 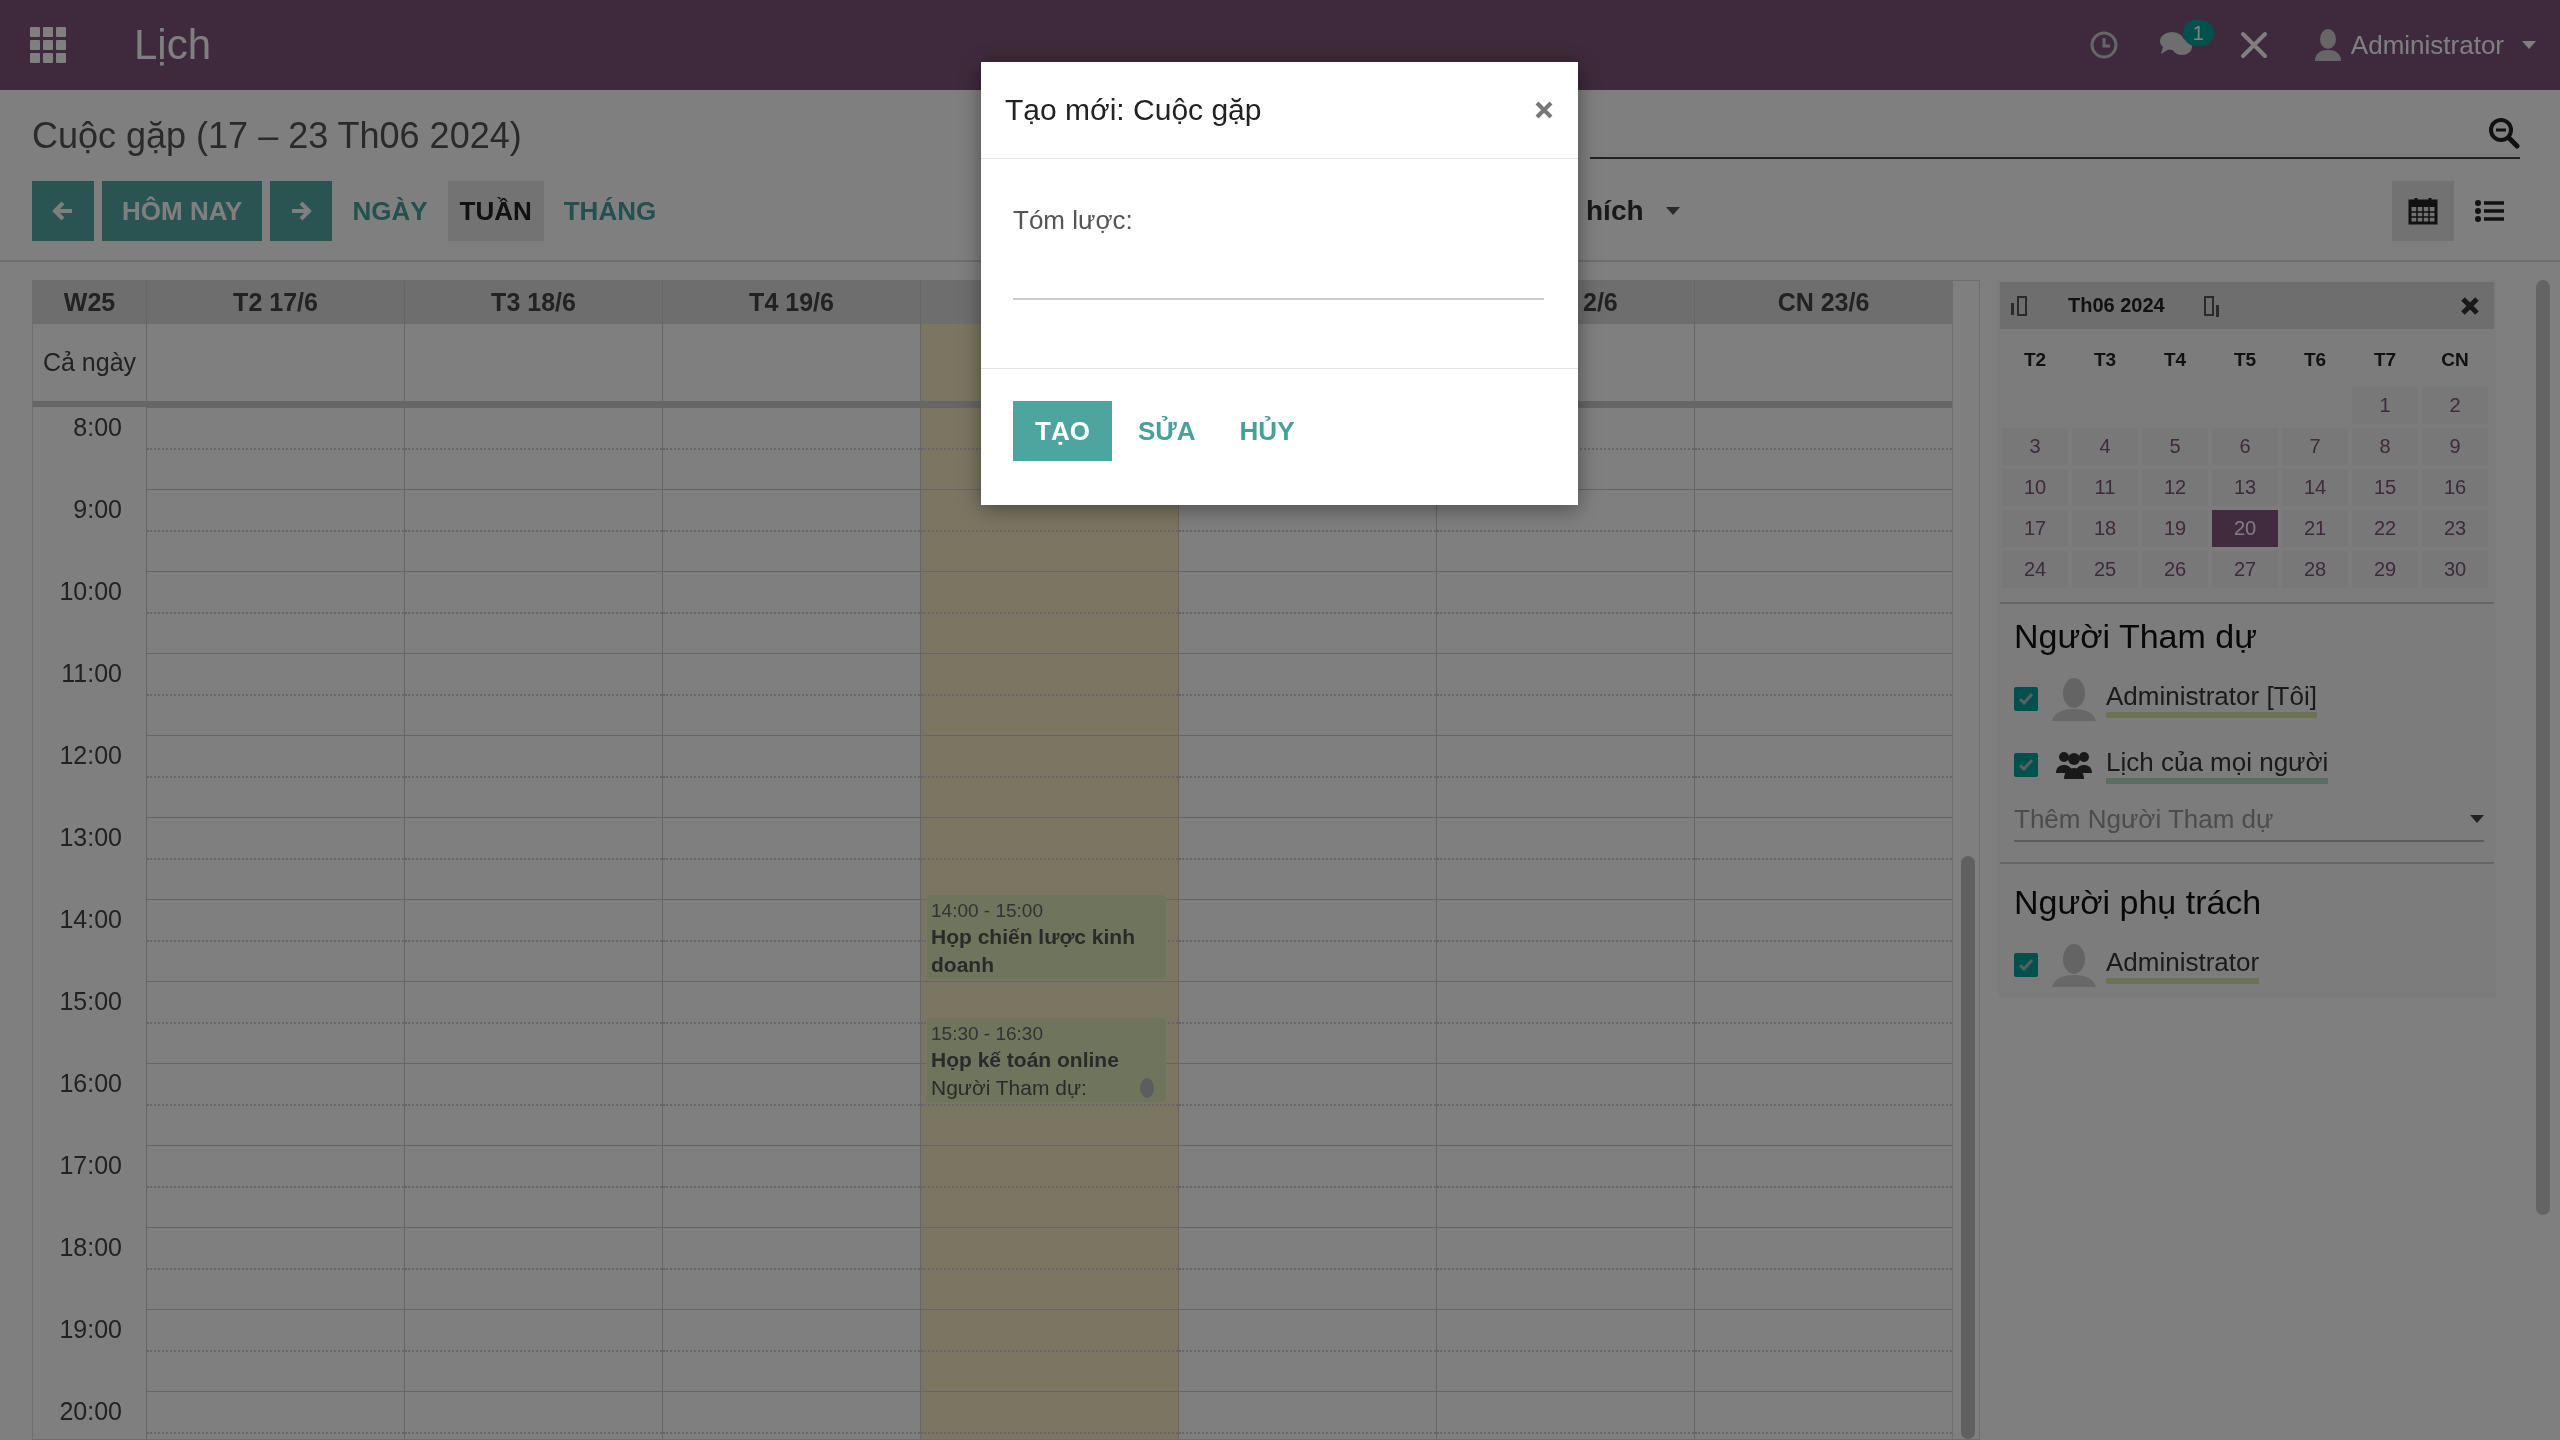 I want to click on arrow-left-icon, so click(x=63, y=211).